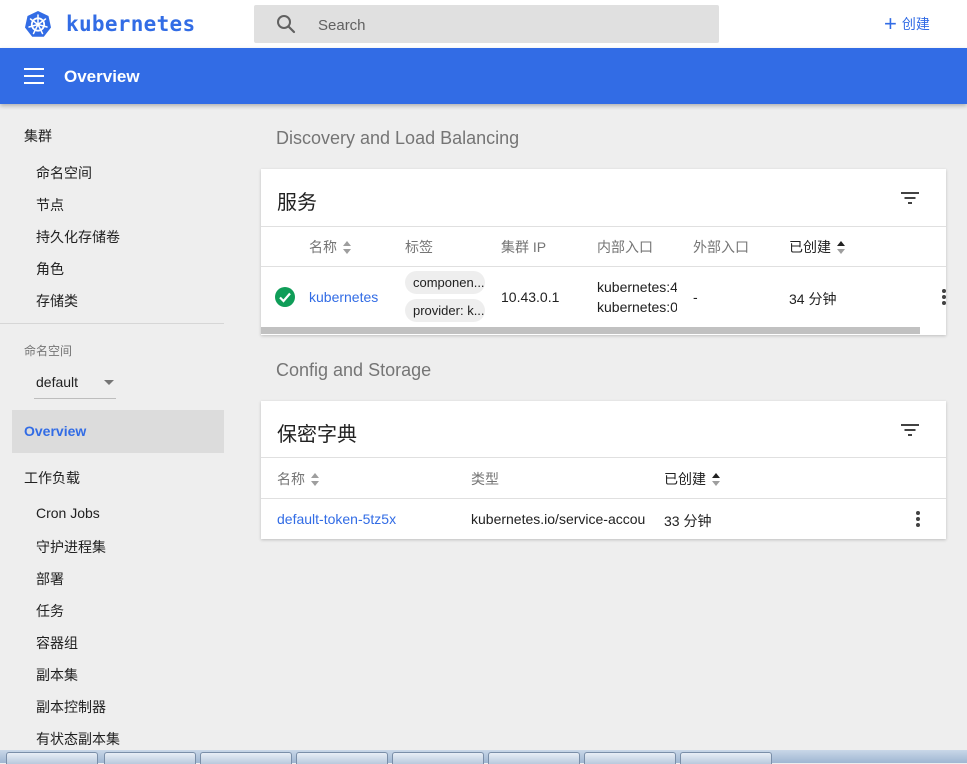 This screenshot has height=764, width=967. What do you see at coordinates (637, 287) in the screenshot?
I see `internal-endpoint-value: kubernetes:4` at bounding box center [637, 287].